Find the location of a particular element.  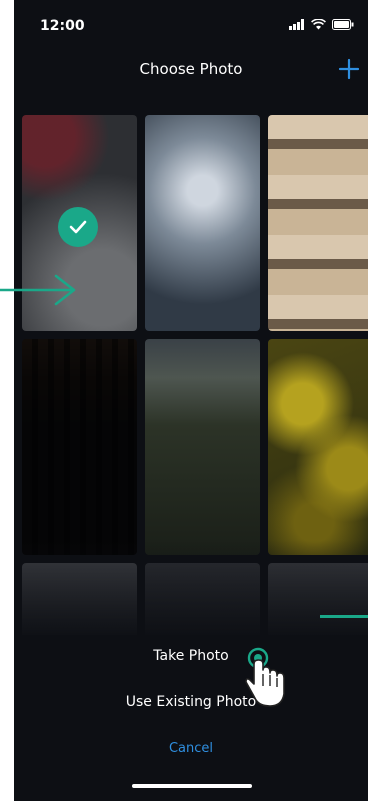

arrow-right-icon is located at coordinates (38, 290).